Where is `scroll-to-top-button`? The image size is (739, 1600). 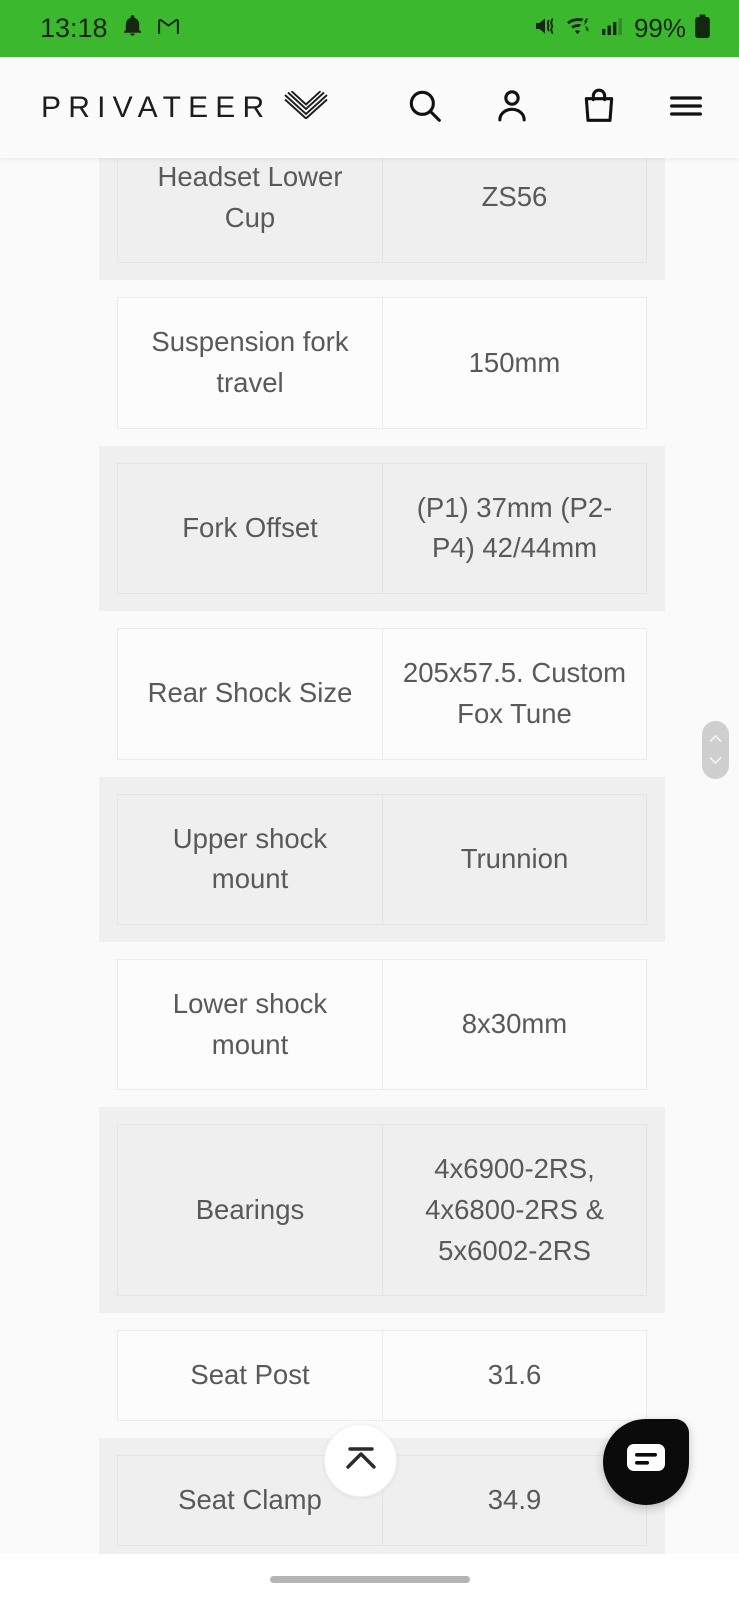
scroll-to-top-button is located at coordinates (360, 1460).